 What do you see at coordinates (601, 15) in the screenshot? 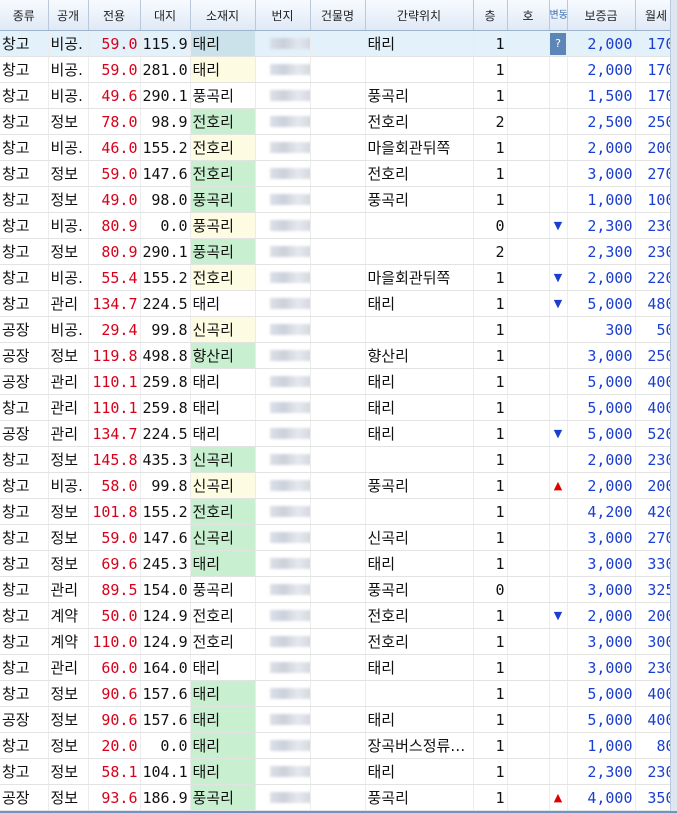
I see `col-header-deposit: 보증금` at bounding box center [601, 15].